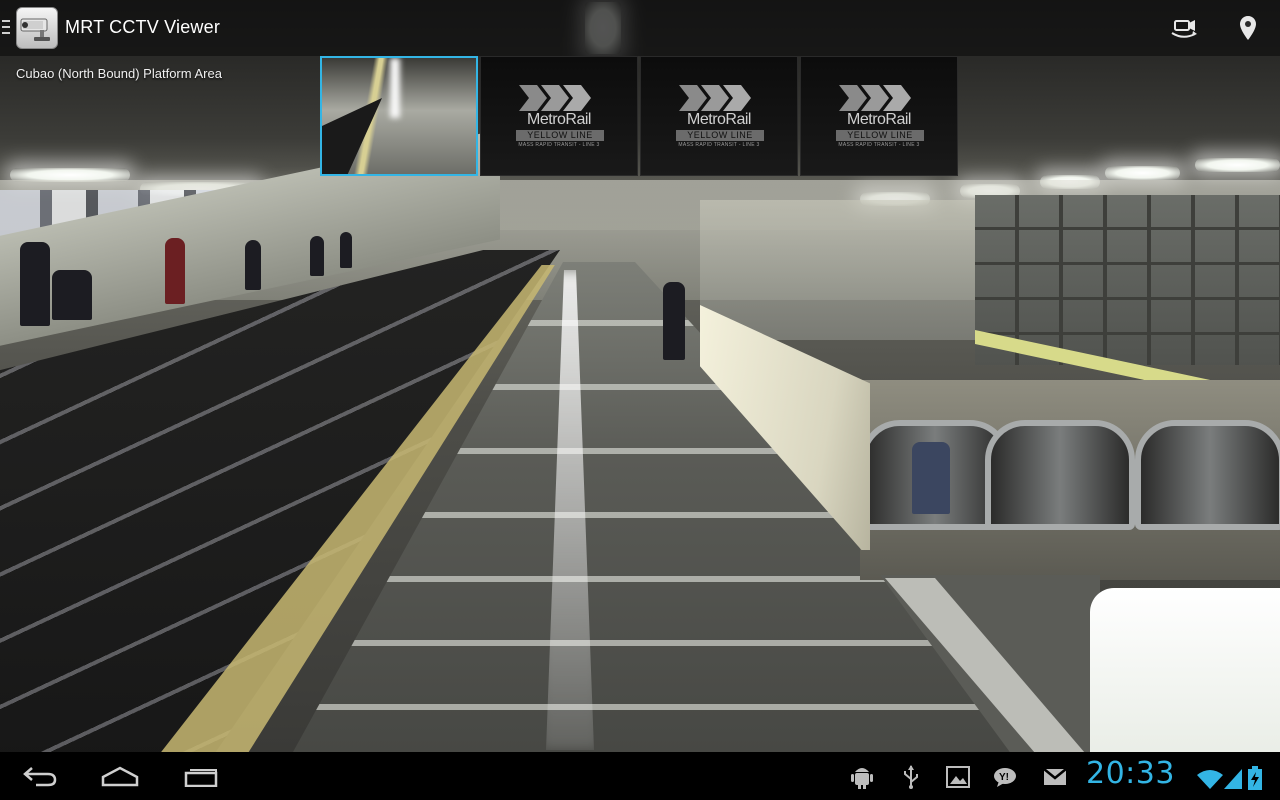  What do you see at coordinates (1185, 670) in the screenshot?
I see `white-pillar` at bounding box center [1185, 670].